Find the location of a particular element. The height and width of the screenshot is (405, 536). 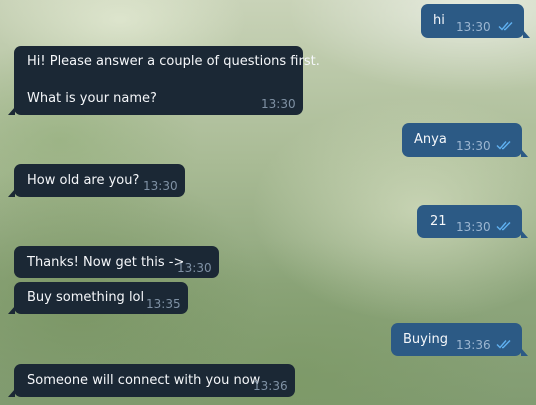

outgoing-message: 21 13:30 is located at coordinates (472, 221).